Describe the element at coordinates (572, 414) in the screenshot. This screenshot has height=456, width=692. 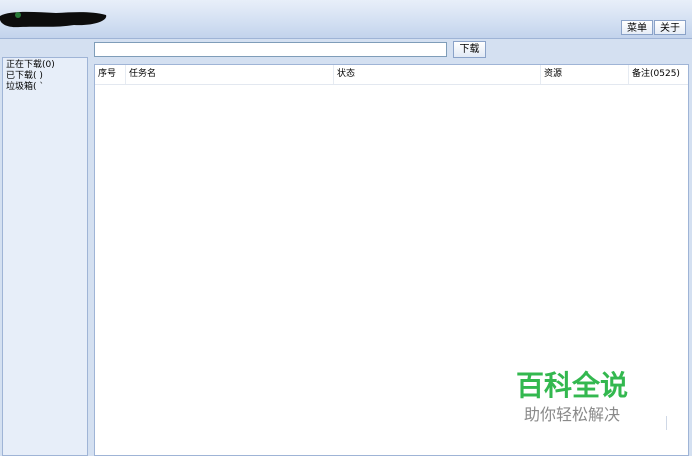
I see `watermark-subtitle: 助你轻松解决` at that location.